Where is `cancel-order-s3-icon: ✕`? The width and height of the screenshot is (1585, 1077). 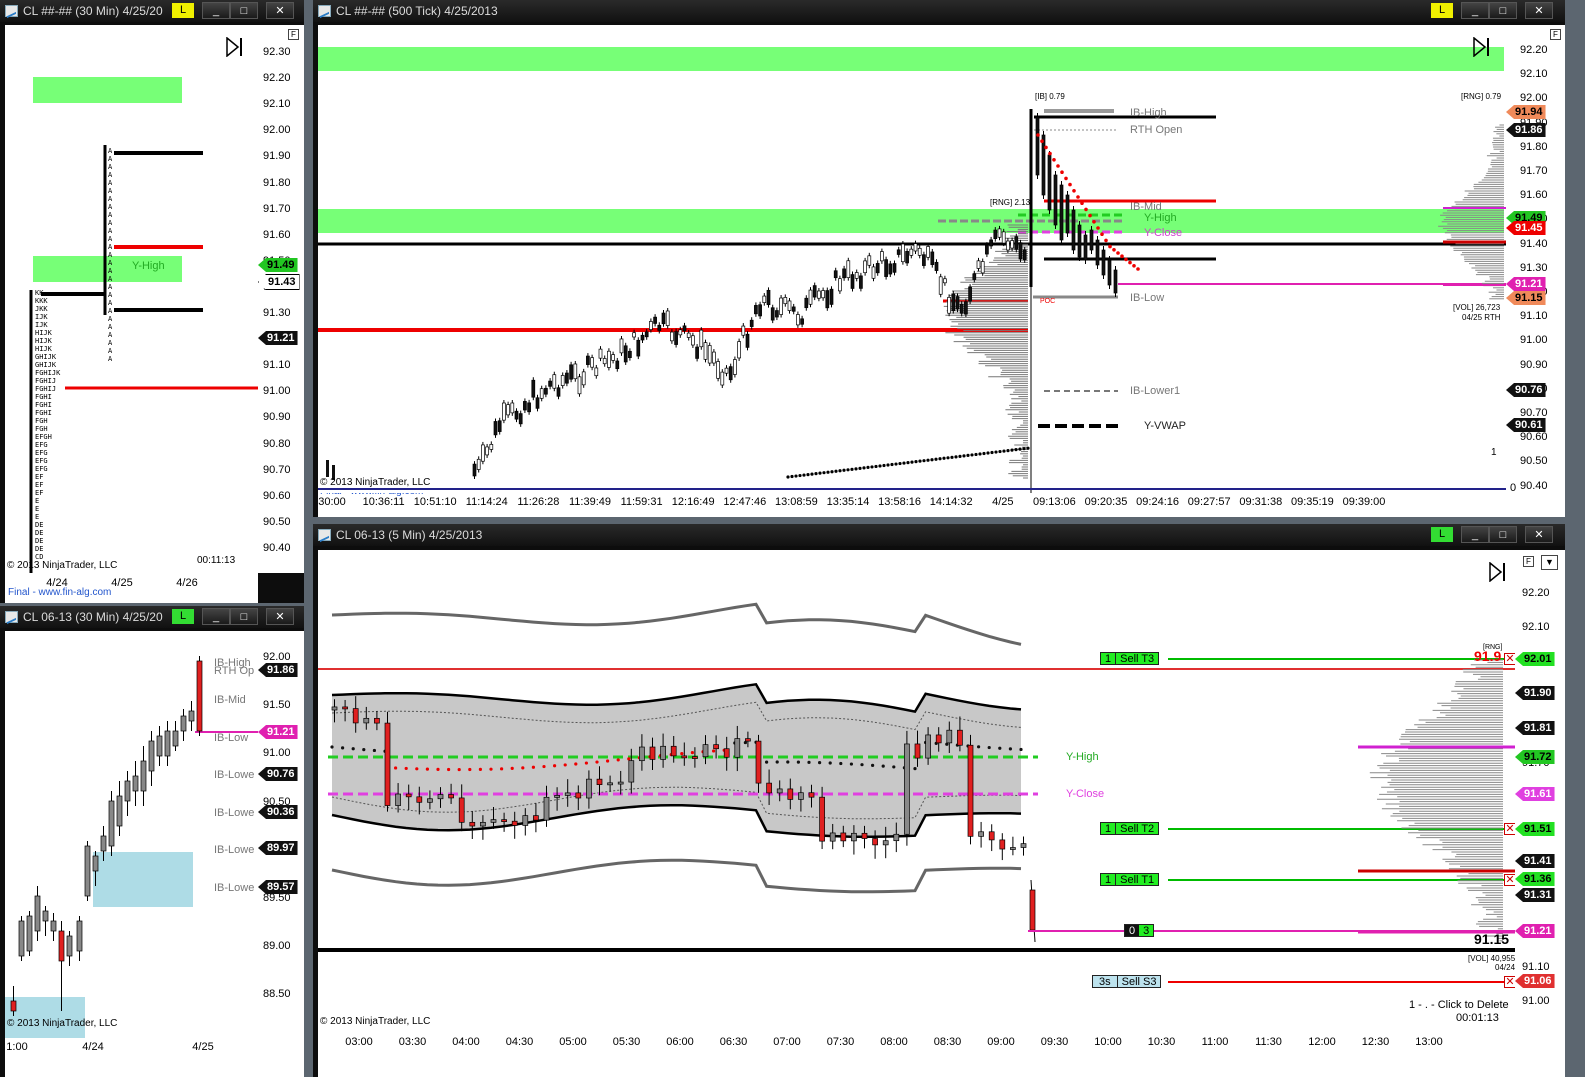 cancel-order-s3-icon: ✕ is located at coordinates (1509, 982).